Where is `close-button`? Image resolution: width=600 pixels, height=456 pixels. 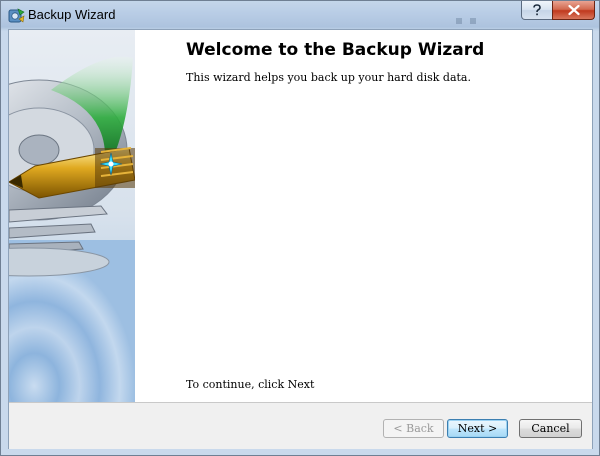
close-button is located at coordinates (573, 10).